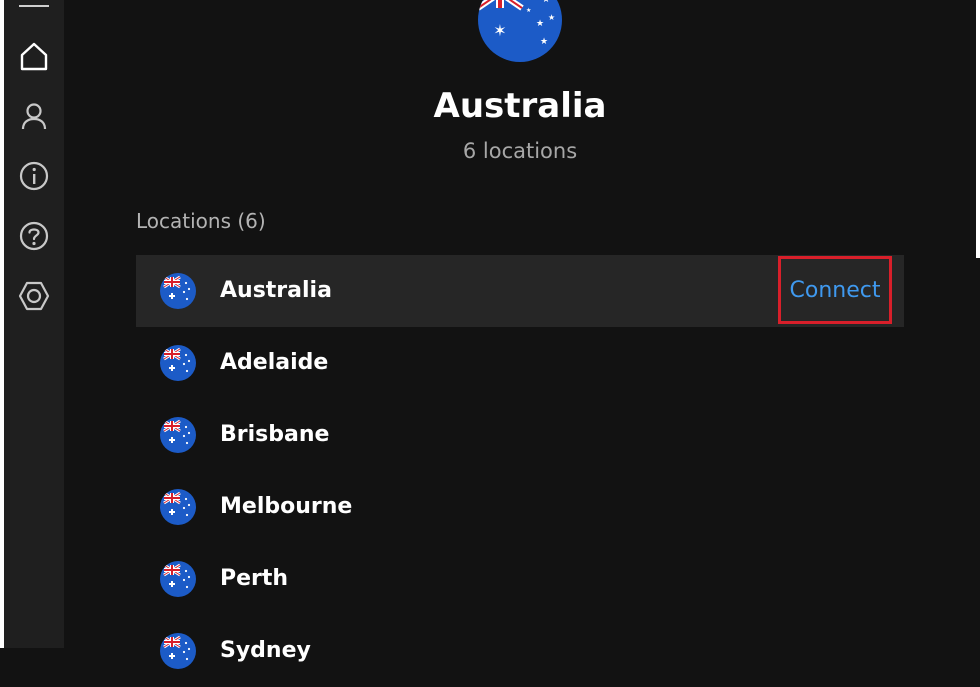 Image resolution: width=980 pixels, height=687 pixels. What do you see at coordinates (520, 507) in the screenshot?
I see `location-row-melbourne: Melbourne` at bounding box center [520, 507].